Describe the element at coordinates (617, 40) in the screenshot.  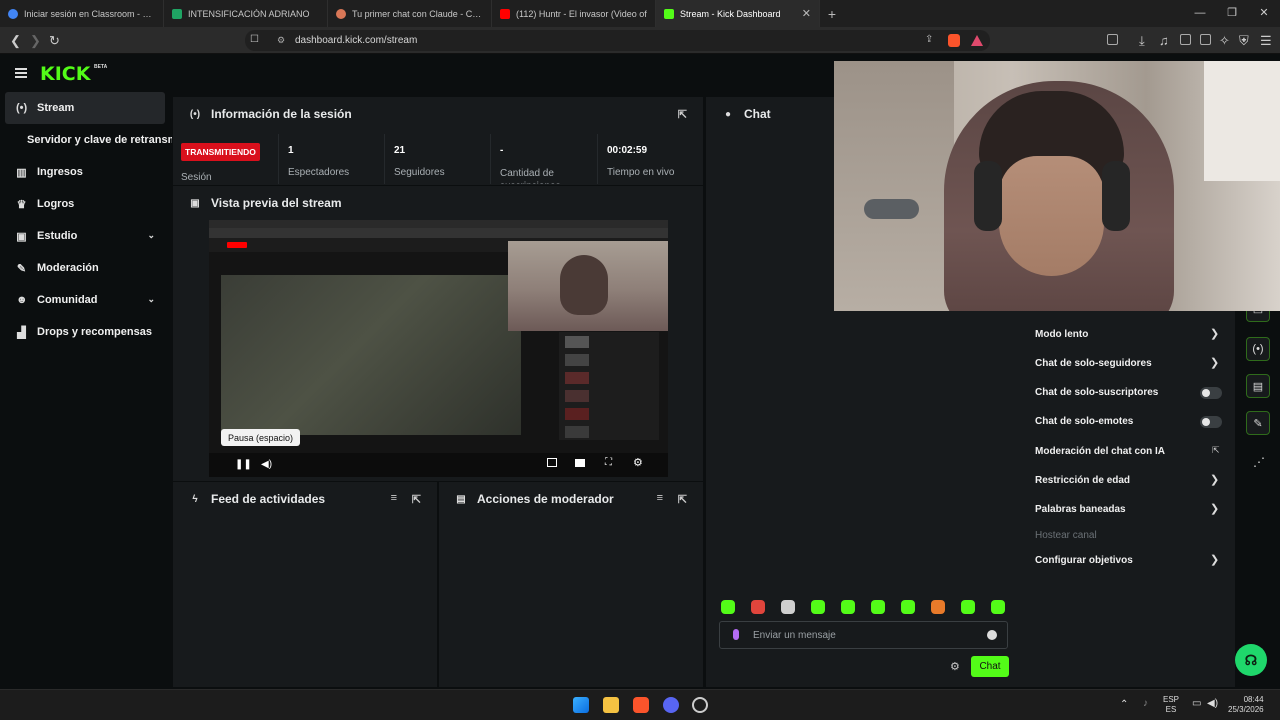
I see `address-bar: ☐ ⚙ dashboard.kick.com/stream ⇪` at that location.